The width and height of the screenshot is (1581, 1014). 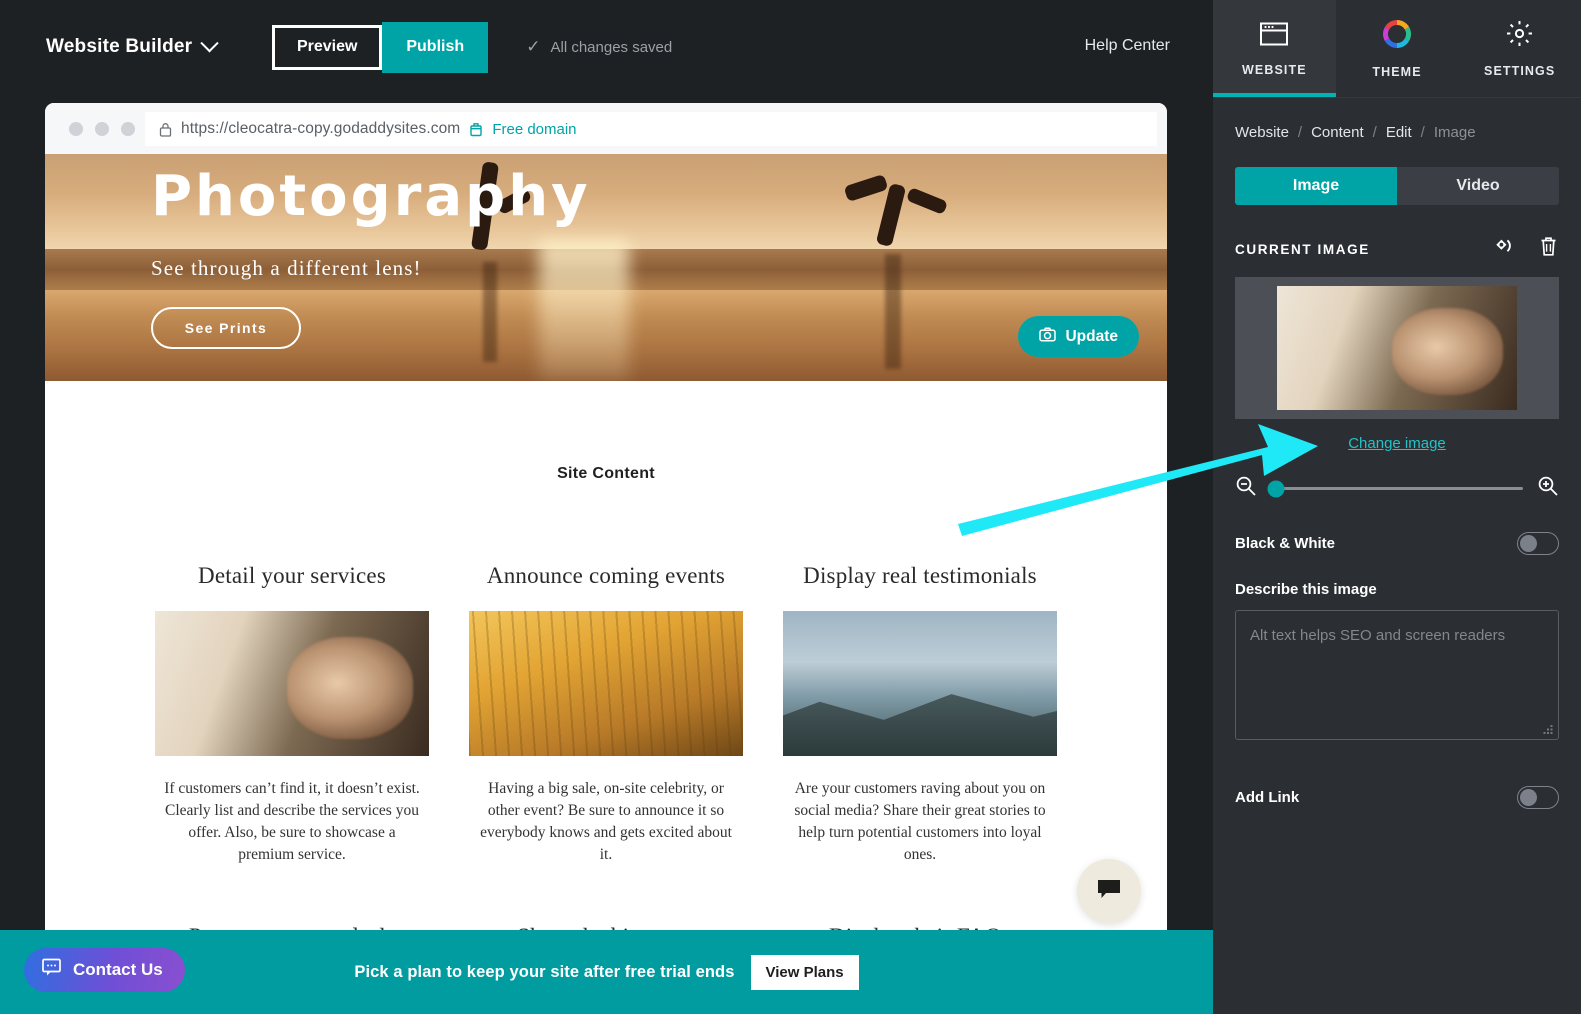 I want to click on card-image-bride, so click(x=292, y=683).